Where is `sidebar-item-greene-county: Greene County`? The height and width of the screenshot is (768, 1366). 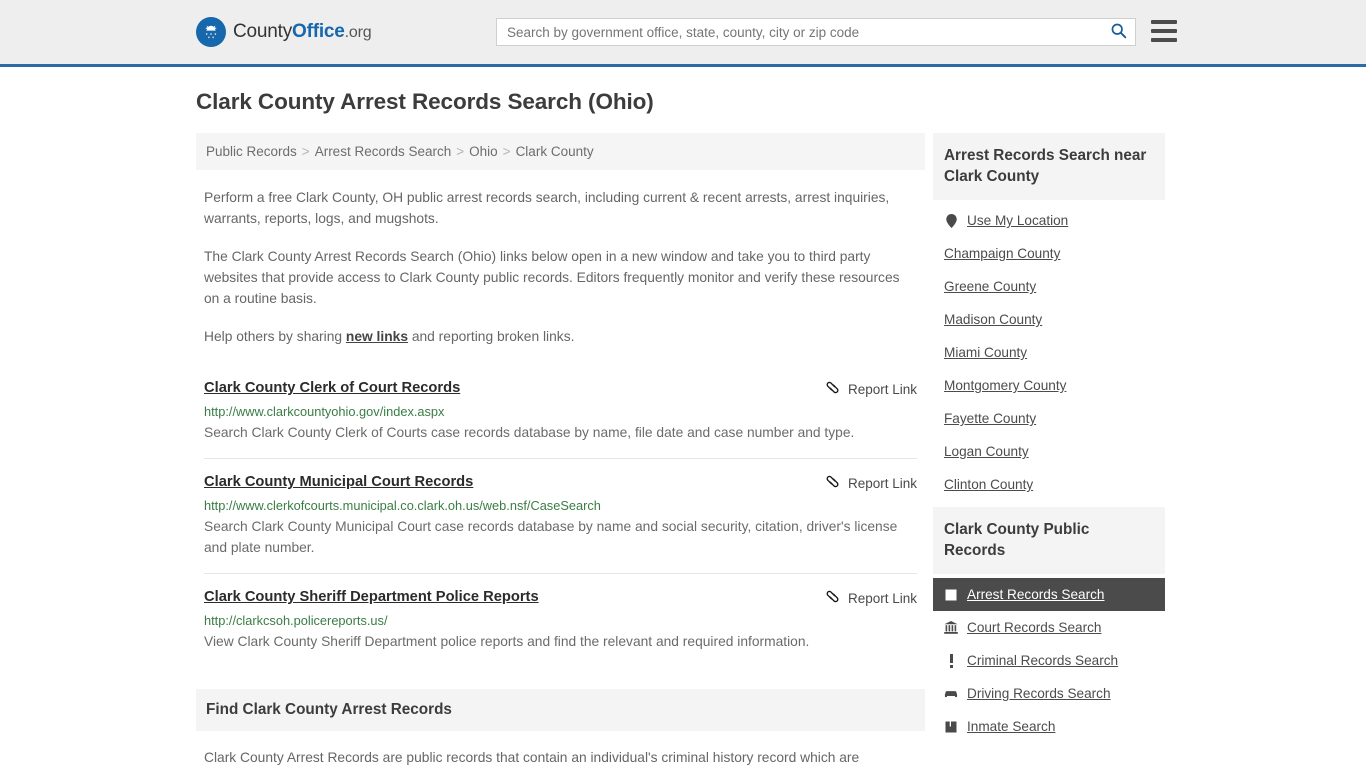
sidebar-item-greene-county: Greene County is located at coordinates (1049, 286).